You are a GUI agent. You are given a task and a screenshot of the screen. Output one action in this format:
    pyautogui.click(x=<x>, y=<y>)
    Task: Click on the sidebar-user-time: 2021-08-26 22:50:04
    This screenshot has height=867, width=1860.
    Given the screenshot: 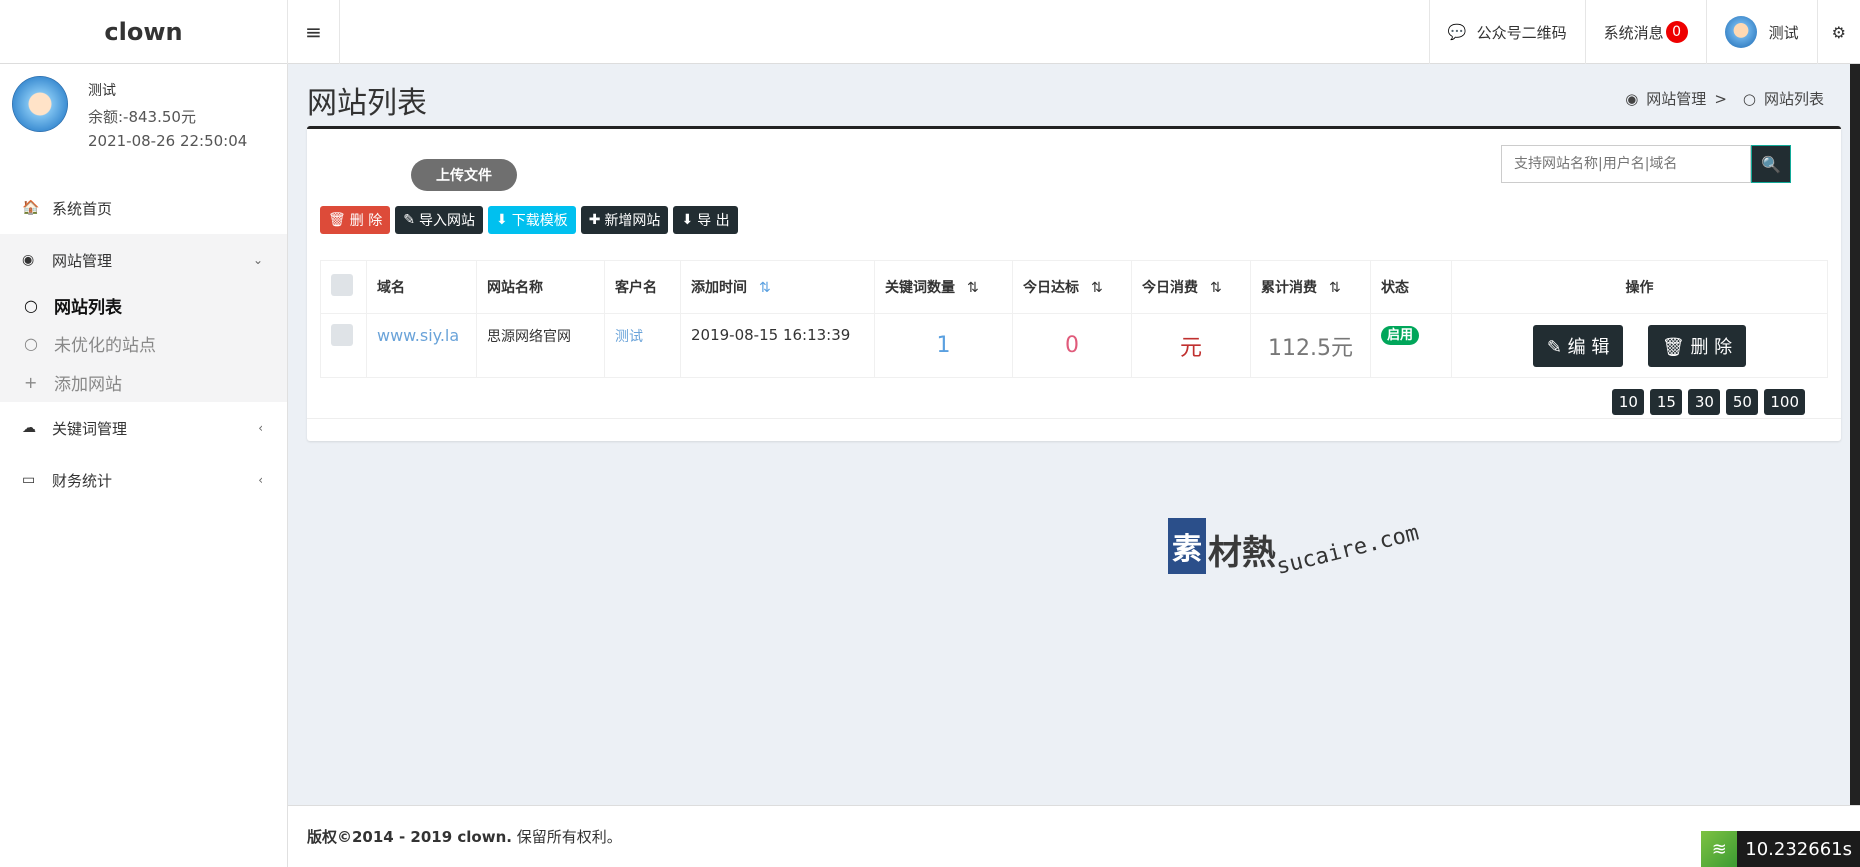 What is the action you would take?
    pyautogui.click(x=168, y=141)
    